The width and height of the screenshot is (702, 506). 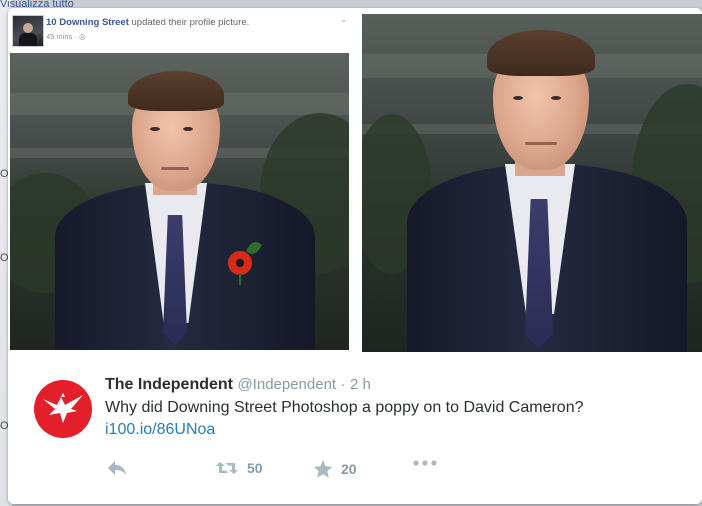 I want to click on page-avatar, so click(x=28, y=31).